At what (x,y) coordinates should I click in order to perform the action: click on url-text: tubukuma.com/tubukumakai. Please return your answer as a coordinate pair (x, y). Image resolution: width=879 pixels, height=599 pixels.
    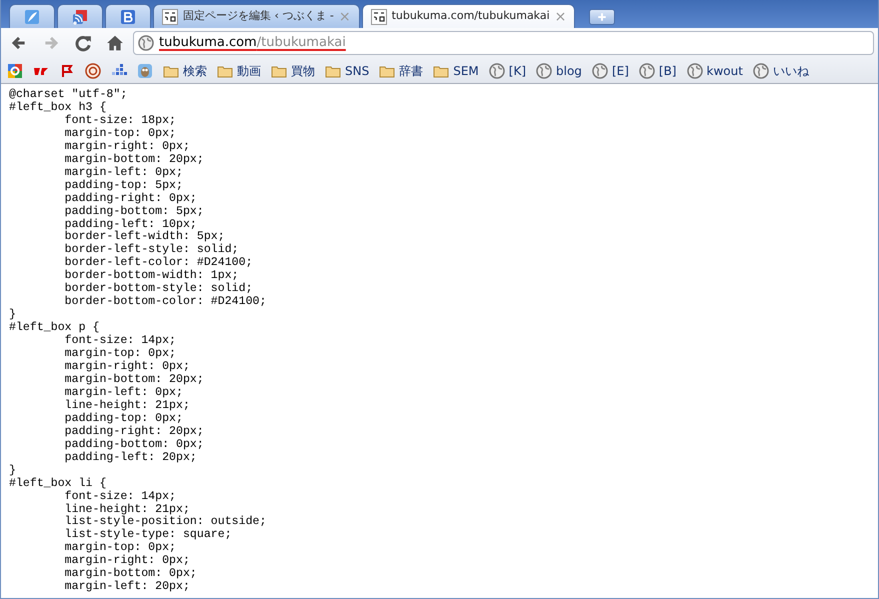
    Looking at the image, I should click on (252, 43).